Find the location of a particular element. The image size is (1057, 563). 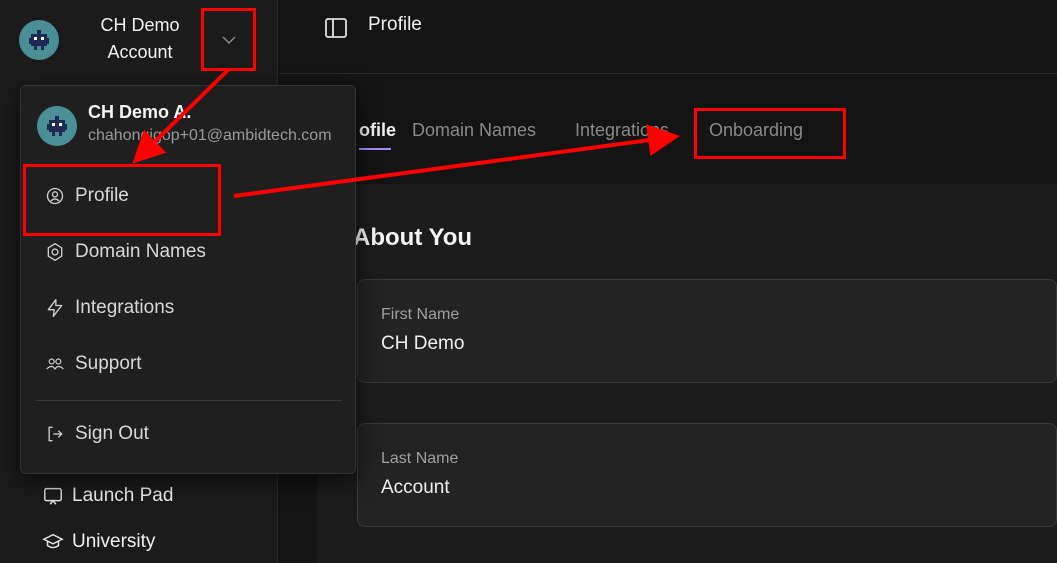

active-tab-underline is located at coordinates (375, 149).